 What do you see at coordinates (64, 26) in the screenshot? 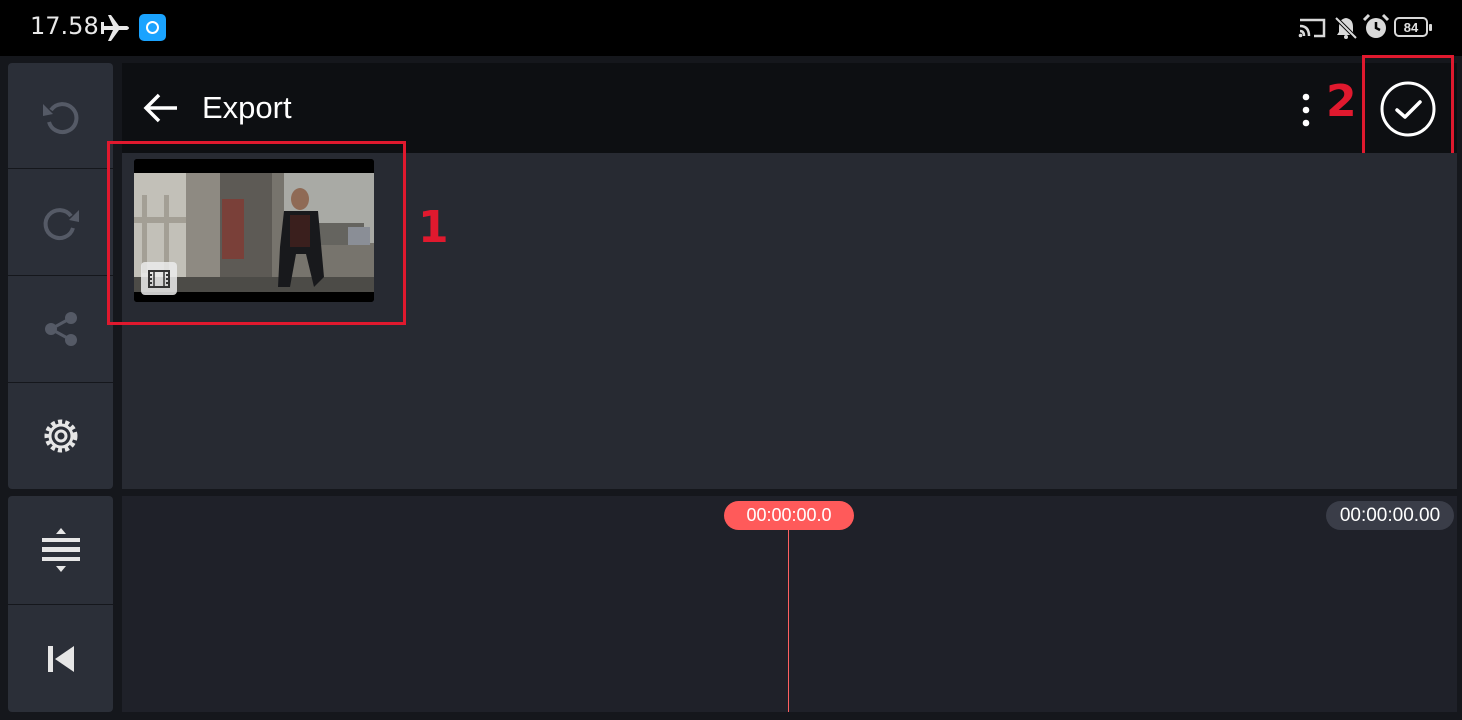
I see `status-time: 17.58` at bounding box center [64, 26].